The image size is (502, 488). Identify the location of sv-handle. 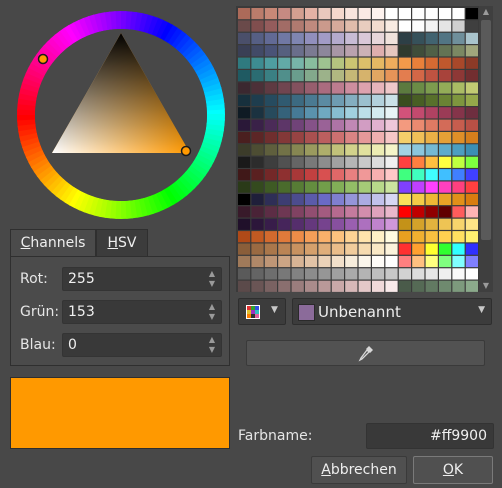
(186, 151).